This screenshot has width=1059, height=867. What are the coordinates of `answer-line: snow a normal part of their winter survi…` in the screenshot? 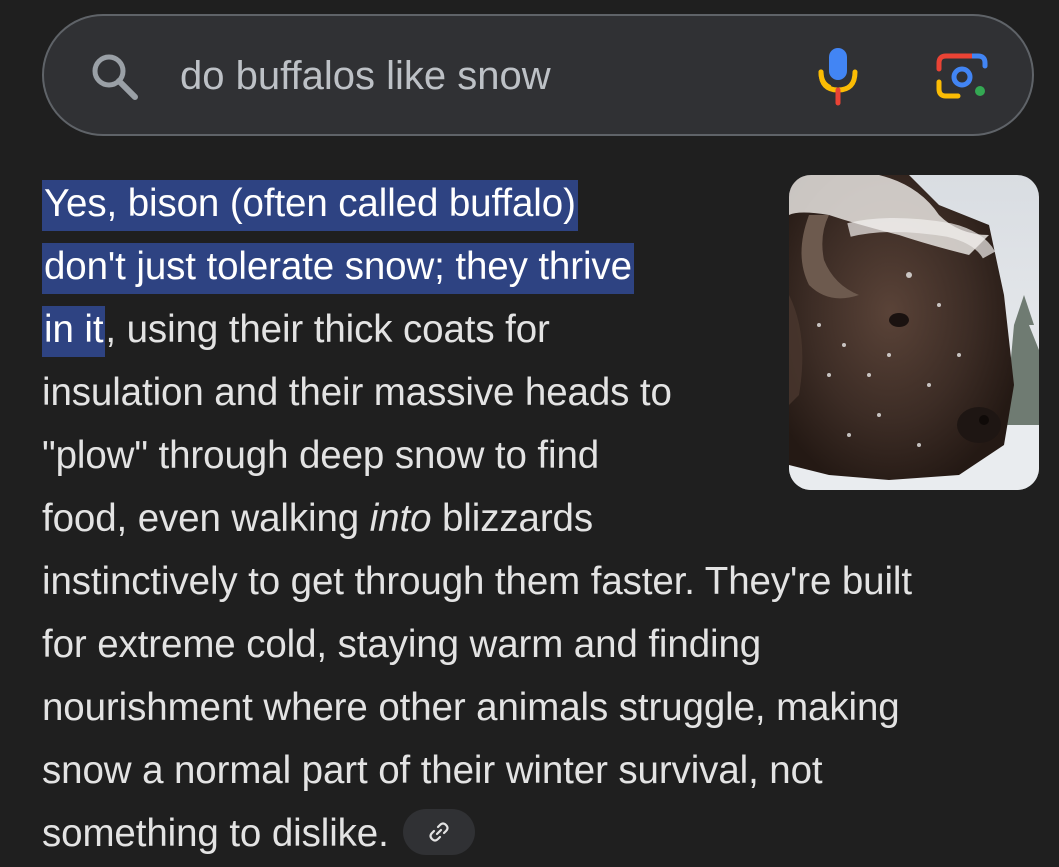 It's located at (432, 770).